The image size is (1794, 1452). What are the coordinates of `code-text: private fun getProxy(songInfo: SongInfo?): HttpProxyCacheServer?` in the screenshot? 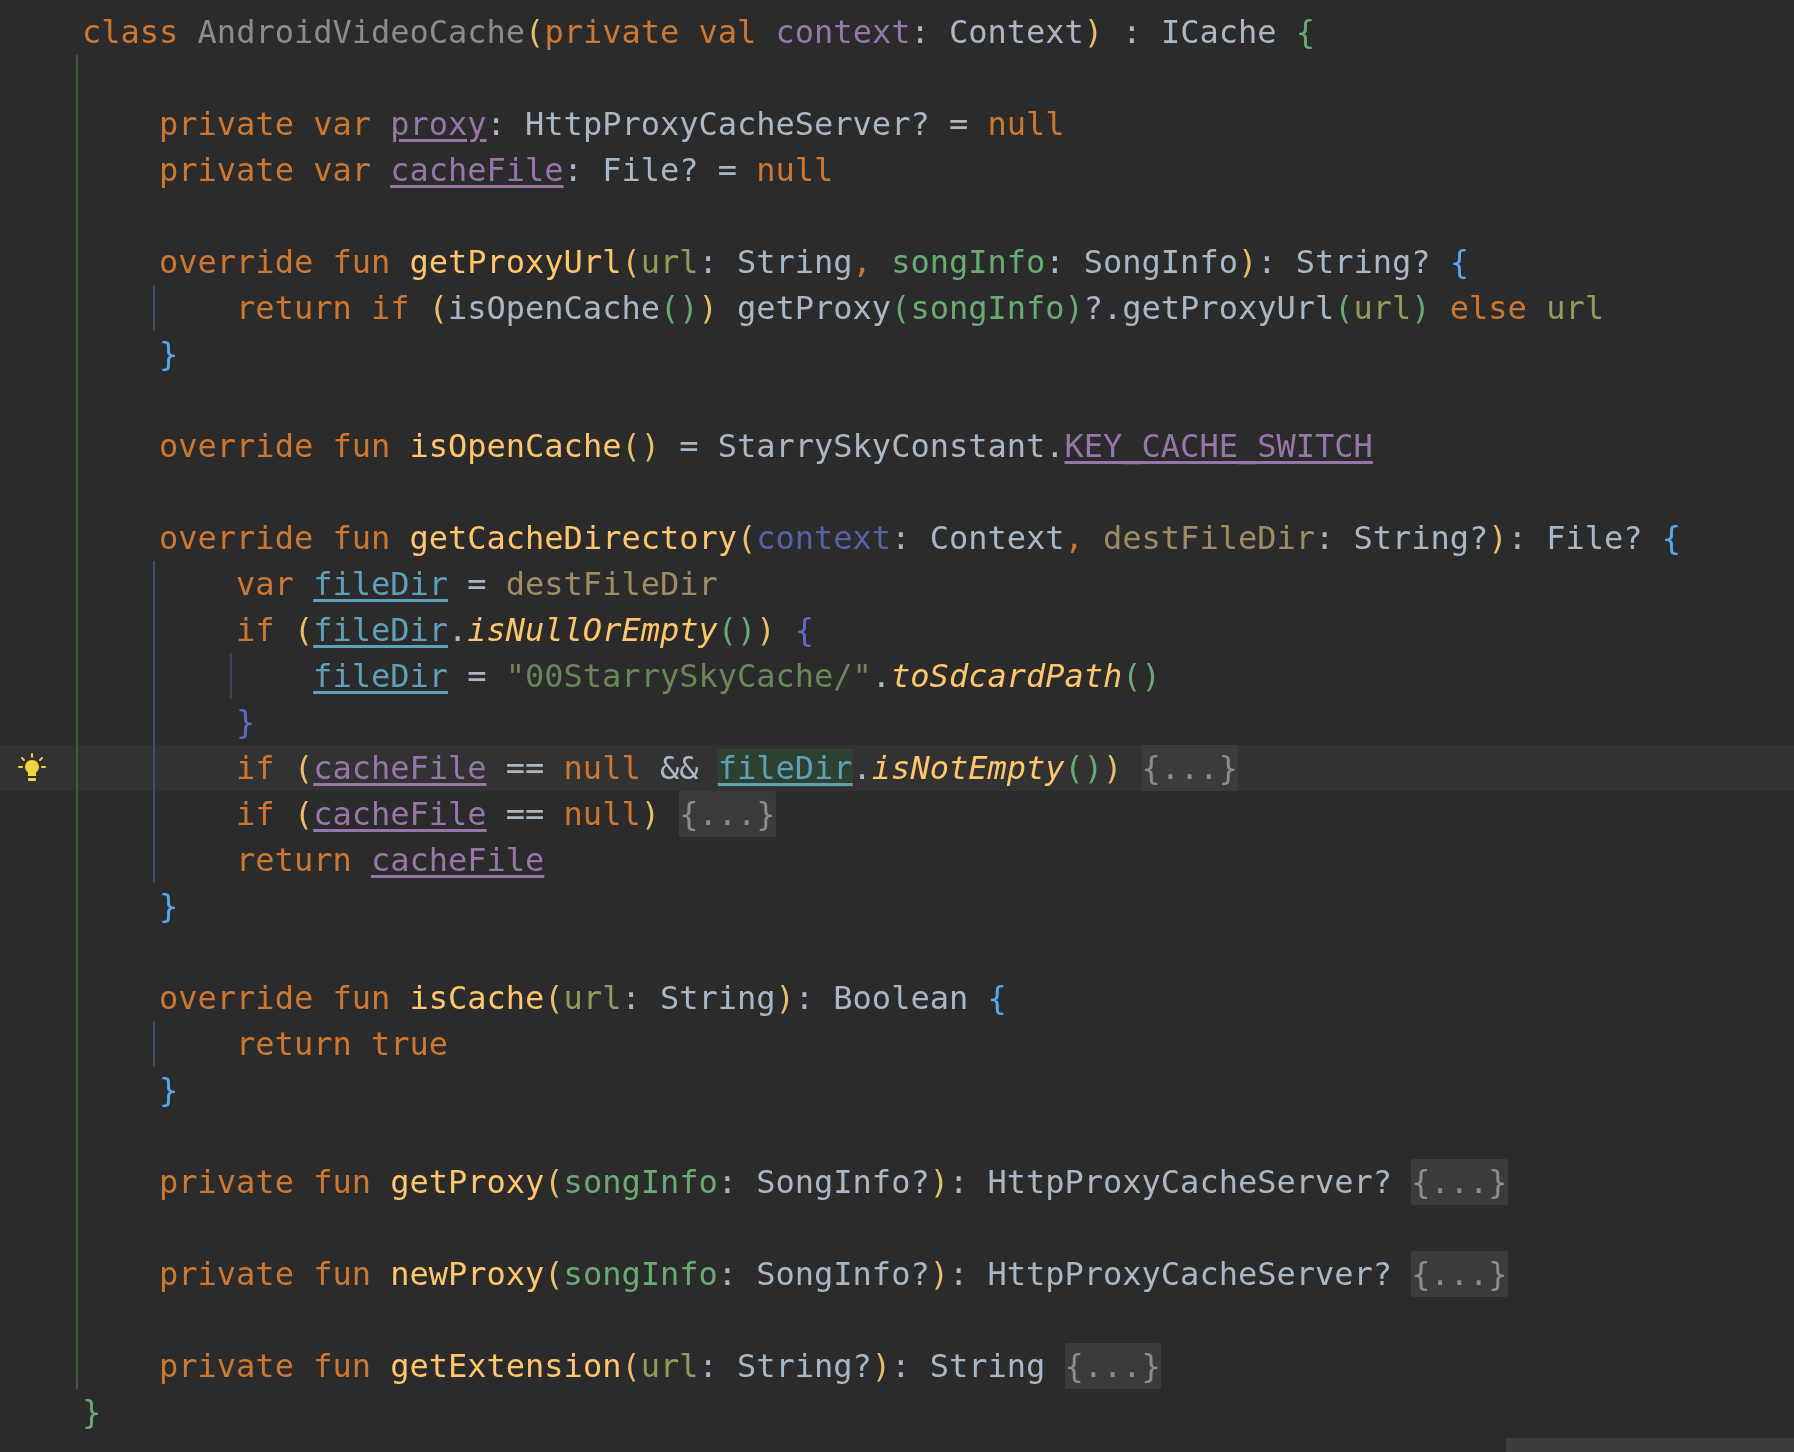 It's located at (776, 1182).